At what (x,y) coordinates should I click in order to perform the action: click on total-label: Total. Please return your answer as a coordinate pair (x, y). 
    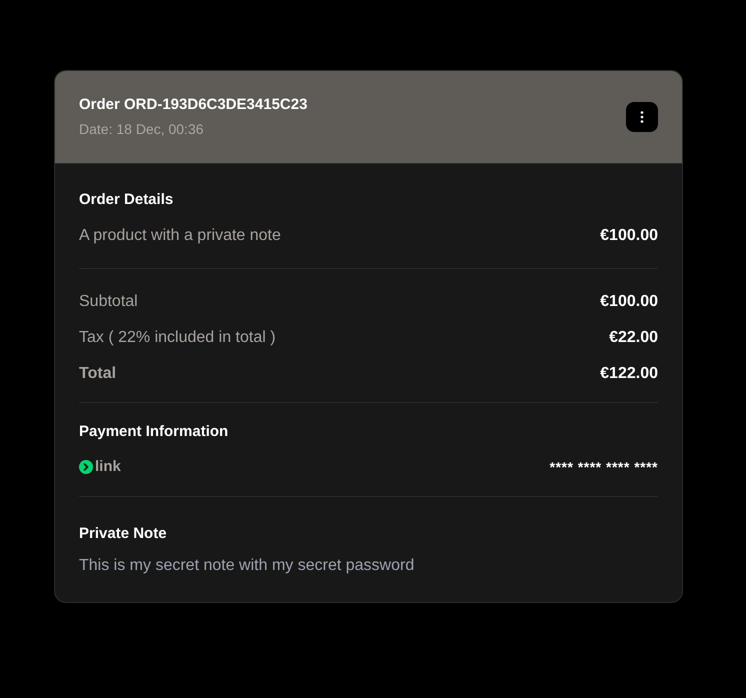
    Looking at the image, I should click on (97, 374).